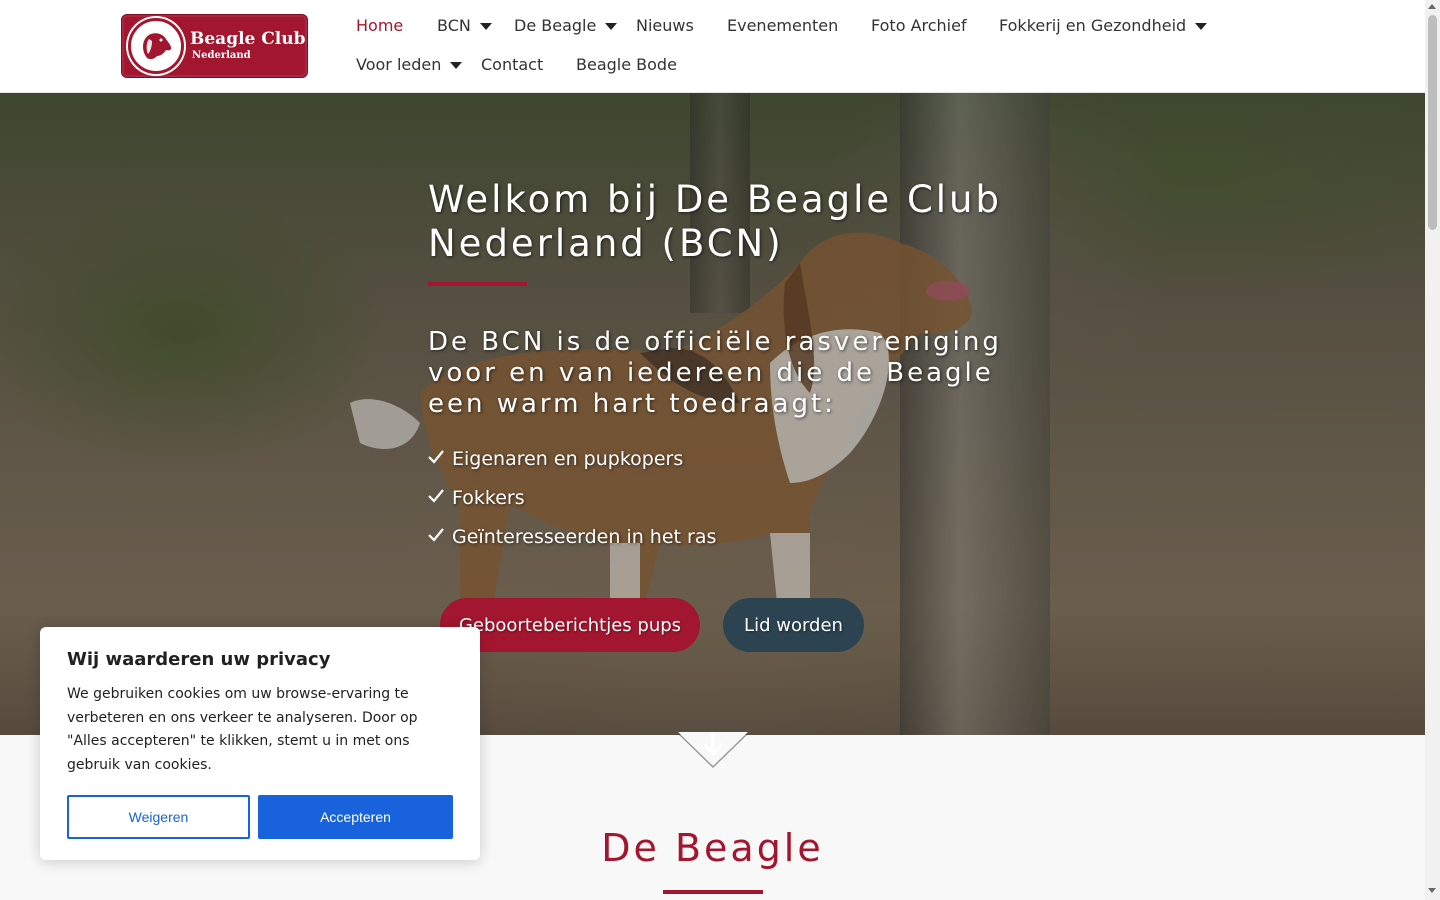 The image size is (1440, 900). I want to click on scrollbar-thumb, so click(1432, 122).